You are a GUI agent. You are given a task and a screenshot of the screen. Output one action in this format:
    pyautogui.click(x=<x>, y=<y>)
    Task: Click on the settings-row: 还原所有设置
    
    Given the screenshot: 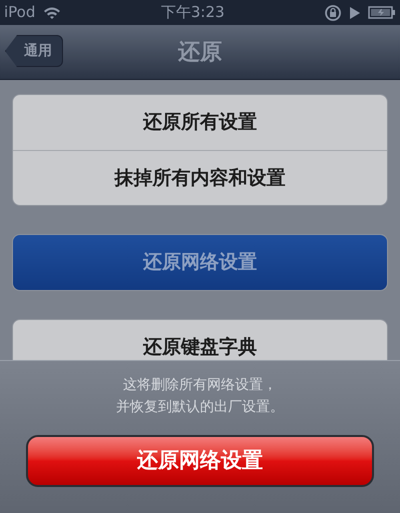 What is the action you would take?
    pyautogui.click(x=200, y=122)
    